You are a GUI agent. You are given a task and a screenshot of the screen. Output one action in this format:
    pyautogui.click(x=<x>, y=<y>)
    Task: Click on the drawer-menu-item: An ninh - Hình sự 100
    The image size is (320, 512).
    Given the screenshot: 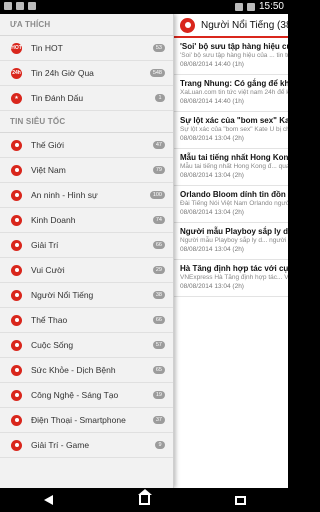 What is the action you would take?
    pyautogui.click(x=86, y=195)
    